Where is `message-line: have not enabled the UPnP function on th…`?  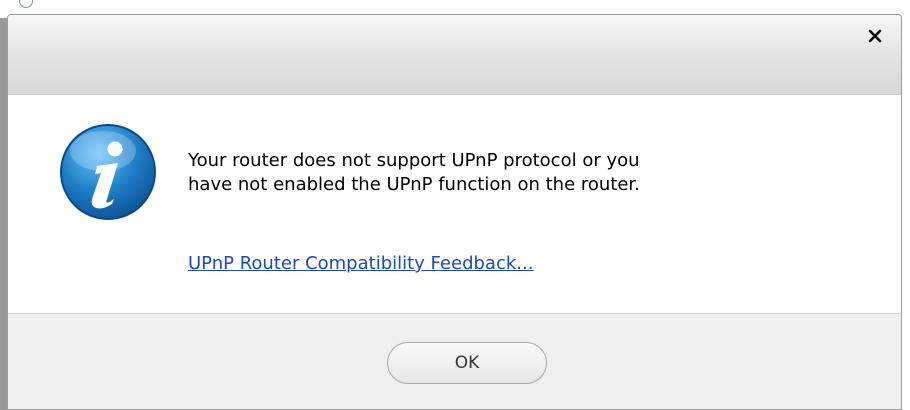
message-line: have not enabled the UPnP function on th… is located at coordinates (414, 184).